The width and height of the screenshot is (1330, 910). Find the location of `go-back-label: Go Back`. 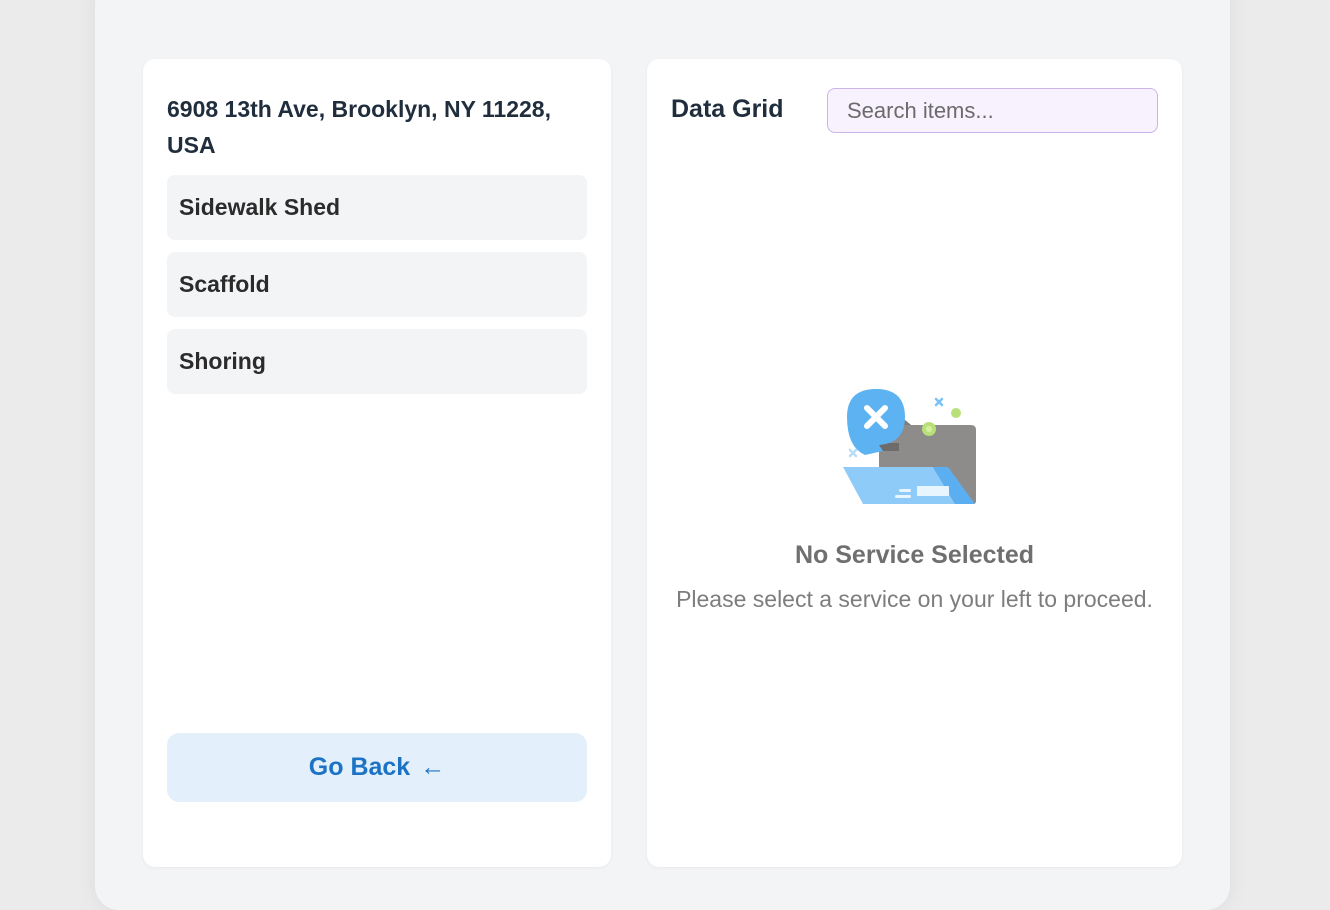

go-back-label: Go Back is located at coordinates (359, 767).